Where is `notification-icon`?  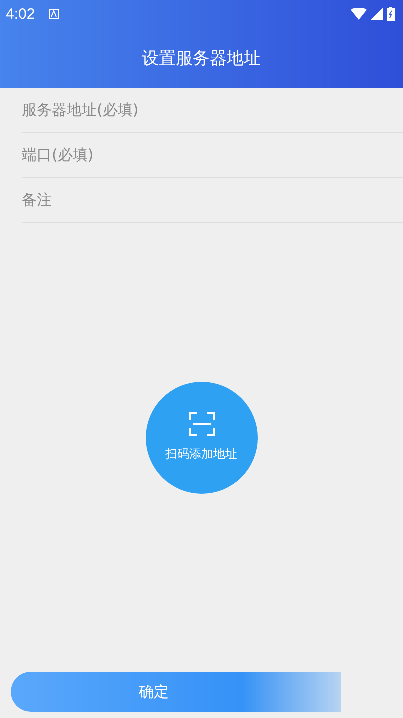
notification-icon is located at coordinates (54, 14).